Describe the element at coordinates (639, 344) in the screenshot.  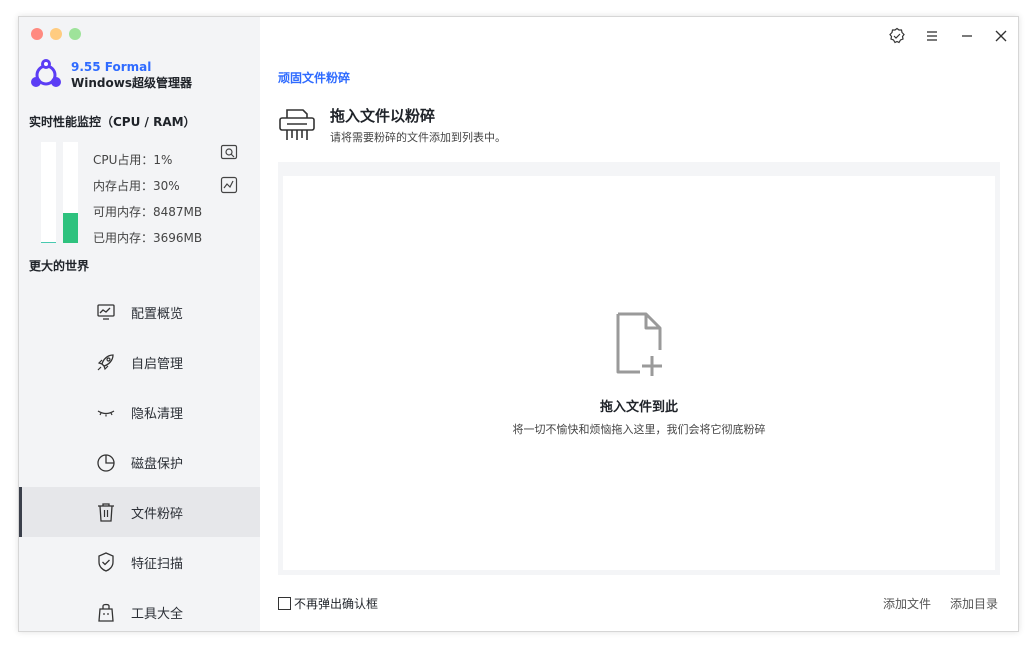
I see `file-add-icon` at that location.